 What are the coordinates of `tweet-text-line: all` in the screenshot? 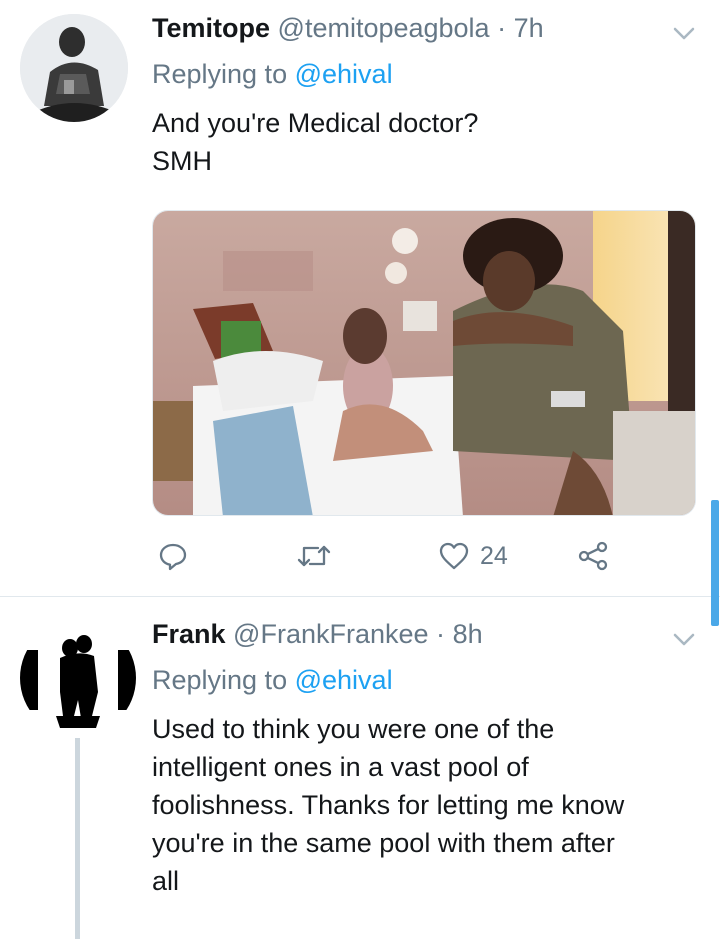 It's located at (166, 881).